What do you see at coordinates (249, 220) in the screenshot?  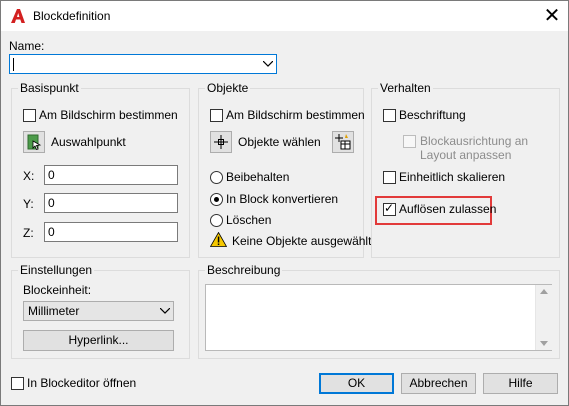 I see `delete-label: Löschen` at bounding box center [249, 220].